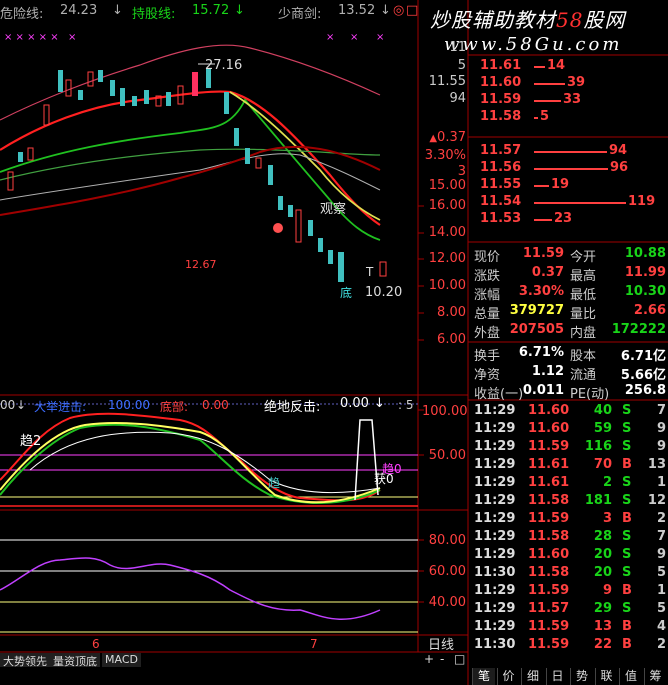 Image resolution: width=668 pixels, height=685 pixels. What do you see at coordinates (22, 14) in the screenshot?
I see `danger-line-label: 危险线:` at bounding box center [22, 14].